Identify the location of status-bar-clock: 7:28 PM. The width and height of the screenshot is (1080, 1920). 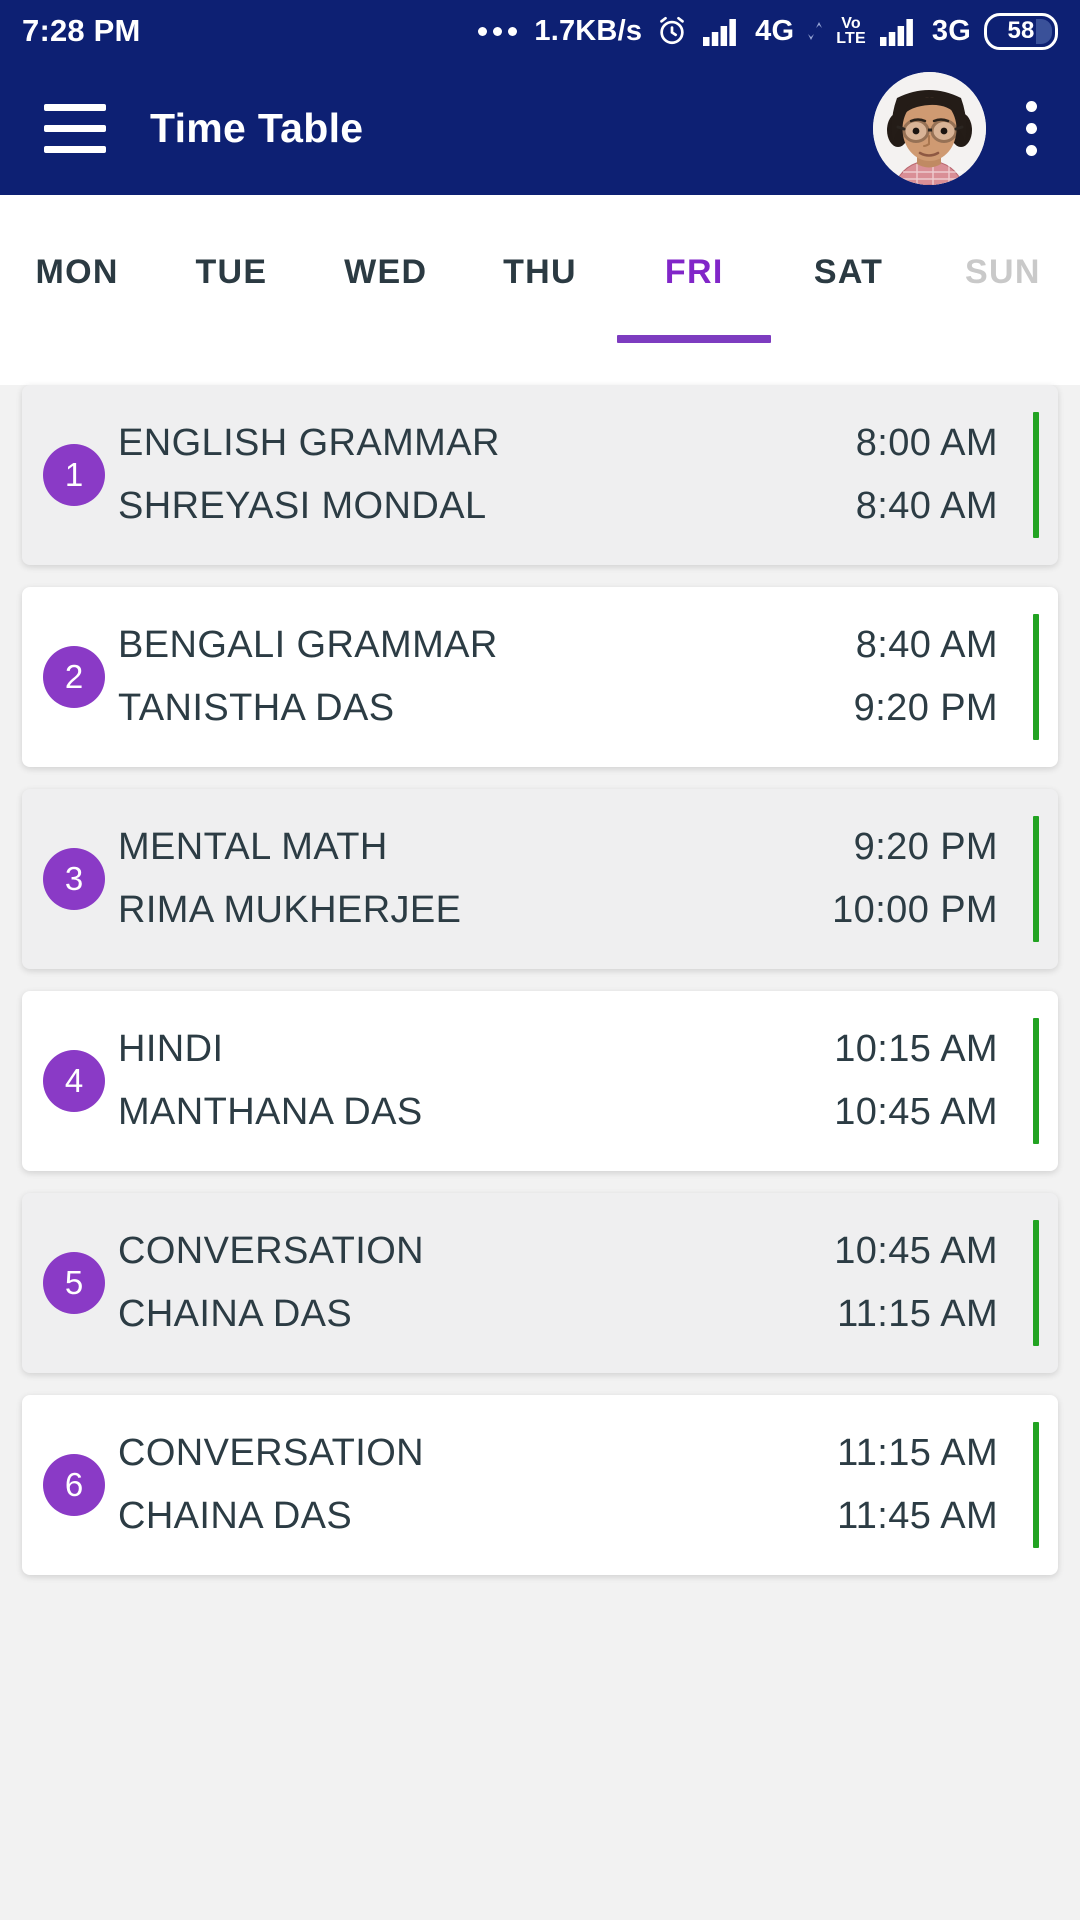
(81, 30).